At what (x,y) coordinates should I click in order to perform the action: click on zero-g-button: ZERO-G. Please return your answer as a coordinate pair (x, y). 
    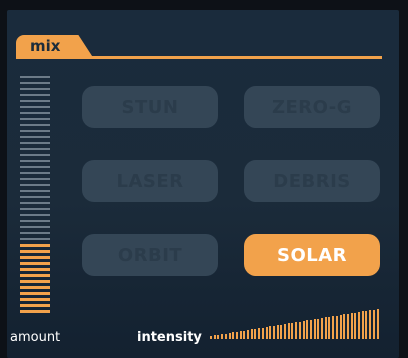
    Looking at the image, I should click on (312, 107).